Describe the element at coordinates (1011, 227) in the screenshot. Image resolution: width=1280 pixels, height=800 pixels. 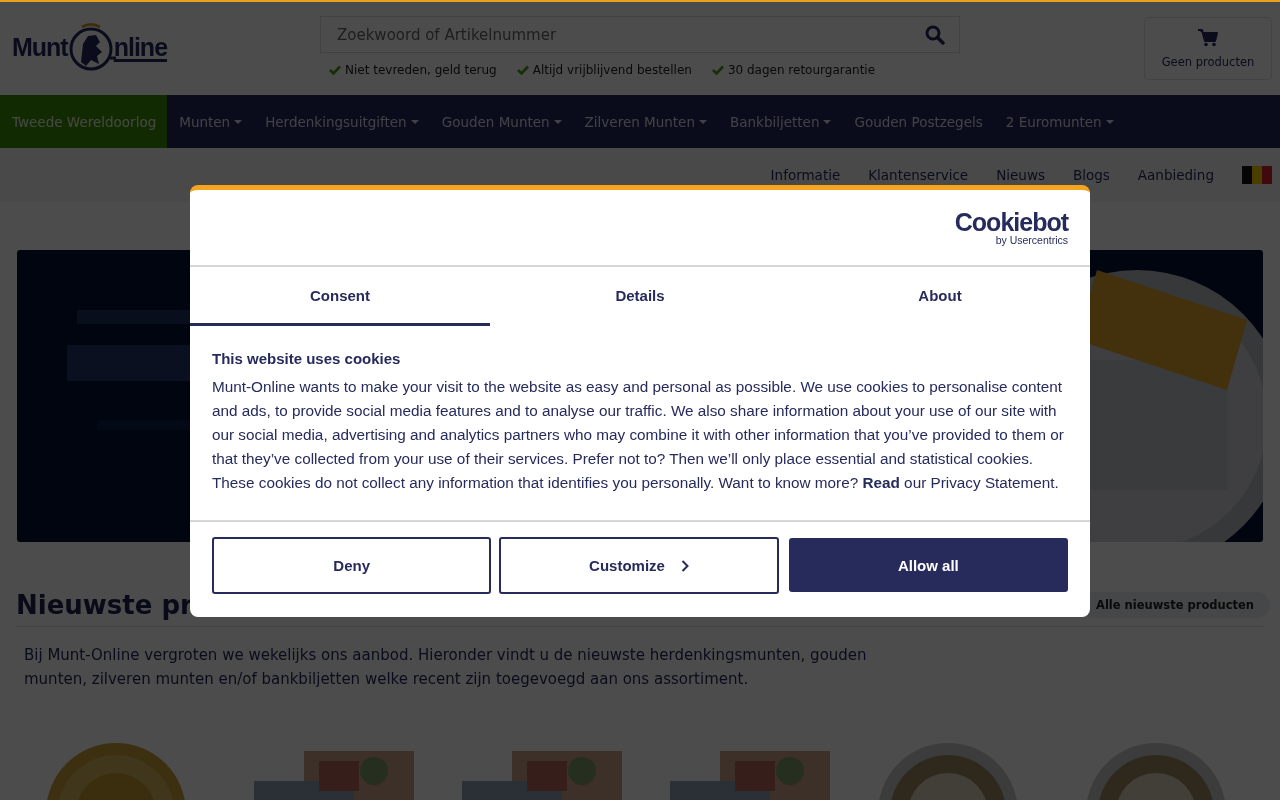
I see `cookiebot-logo: Cookiebot by Usercentrics` at that location.